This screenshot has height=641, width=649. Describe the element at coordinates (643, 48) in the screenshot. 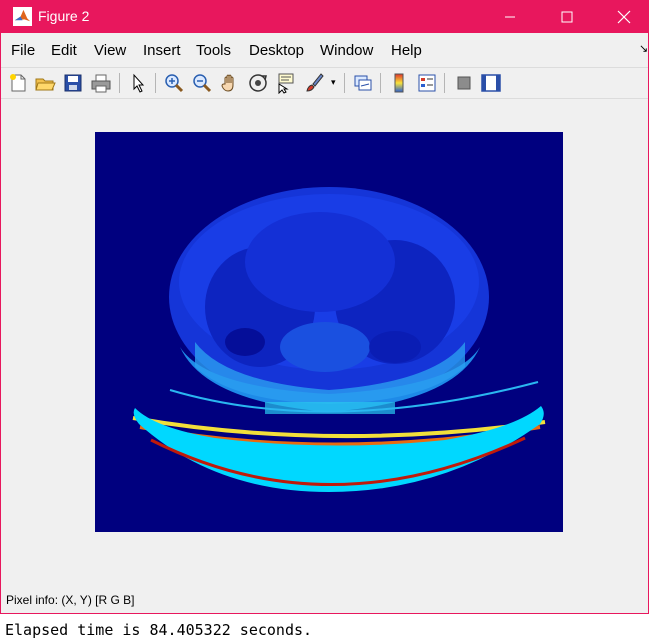

I see `dock-arrow-icon: ↘` at that location.